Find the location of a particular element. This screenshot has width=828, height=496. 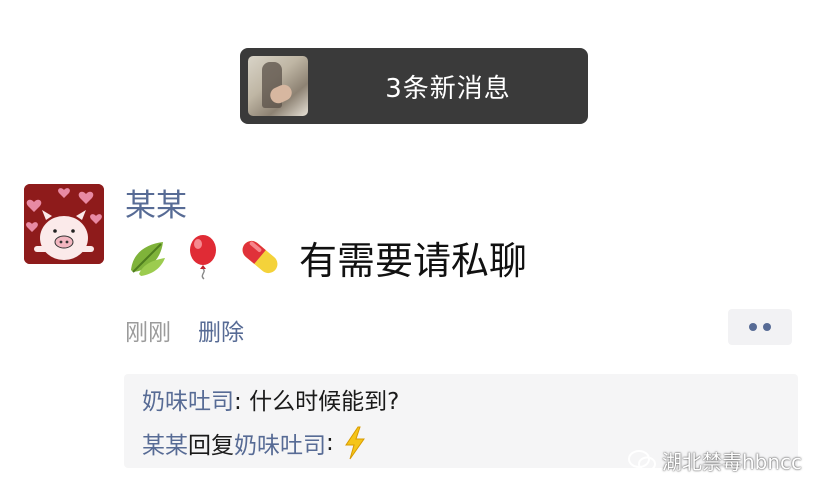

pig-hearts-avatar is located at coordinates (64, 224).